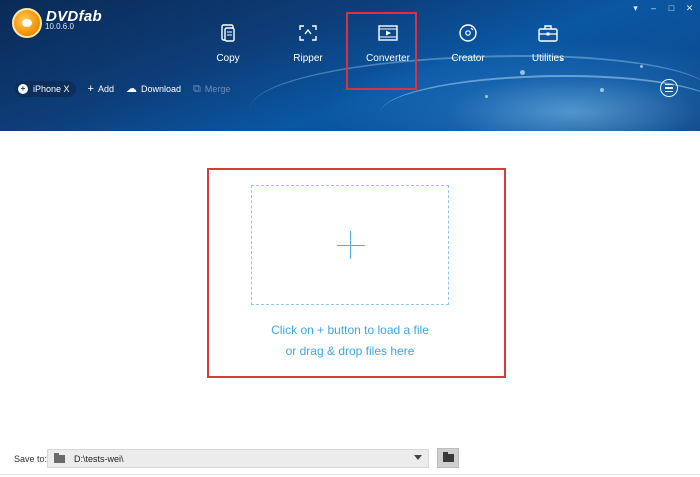 Image resolution: width=700 pixels, height=477 pixels. What do you see at coordinates (468, 58) in the screenshot?
I see `nav-creator-label: Creator` at bounding box center [468, 58].